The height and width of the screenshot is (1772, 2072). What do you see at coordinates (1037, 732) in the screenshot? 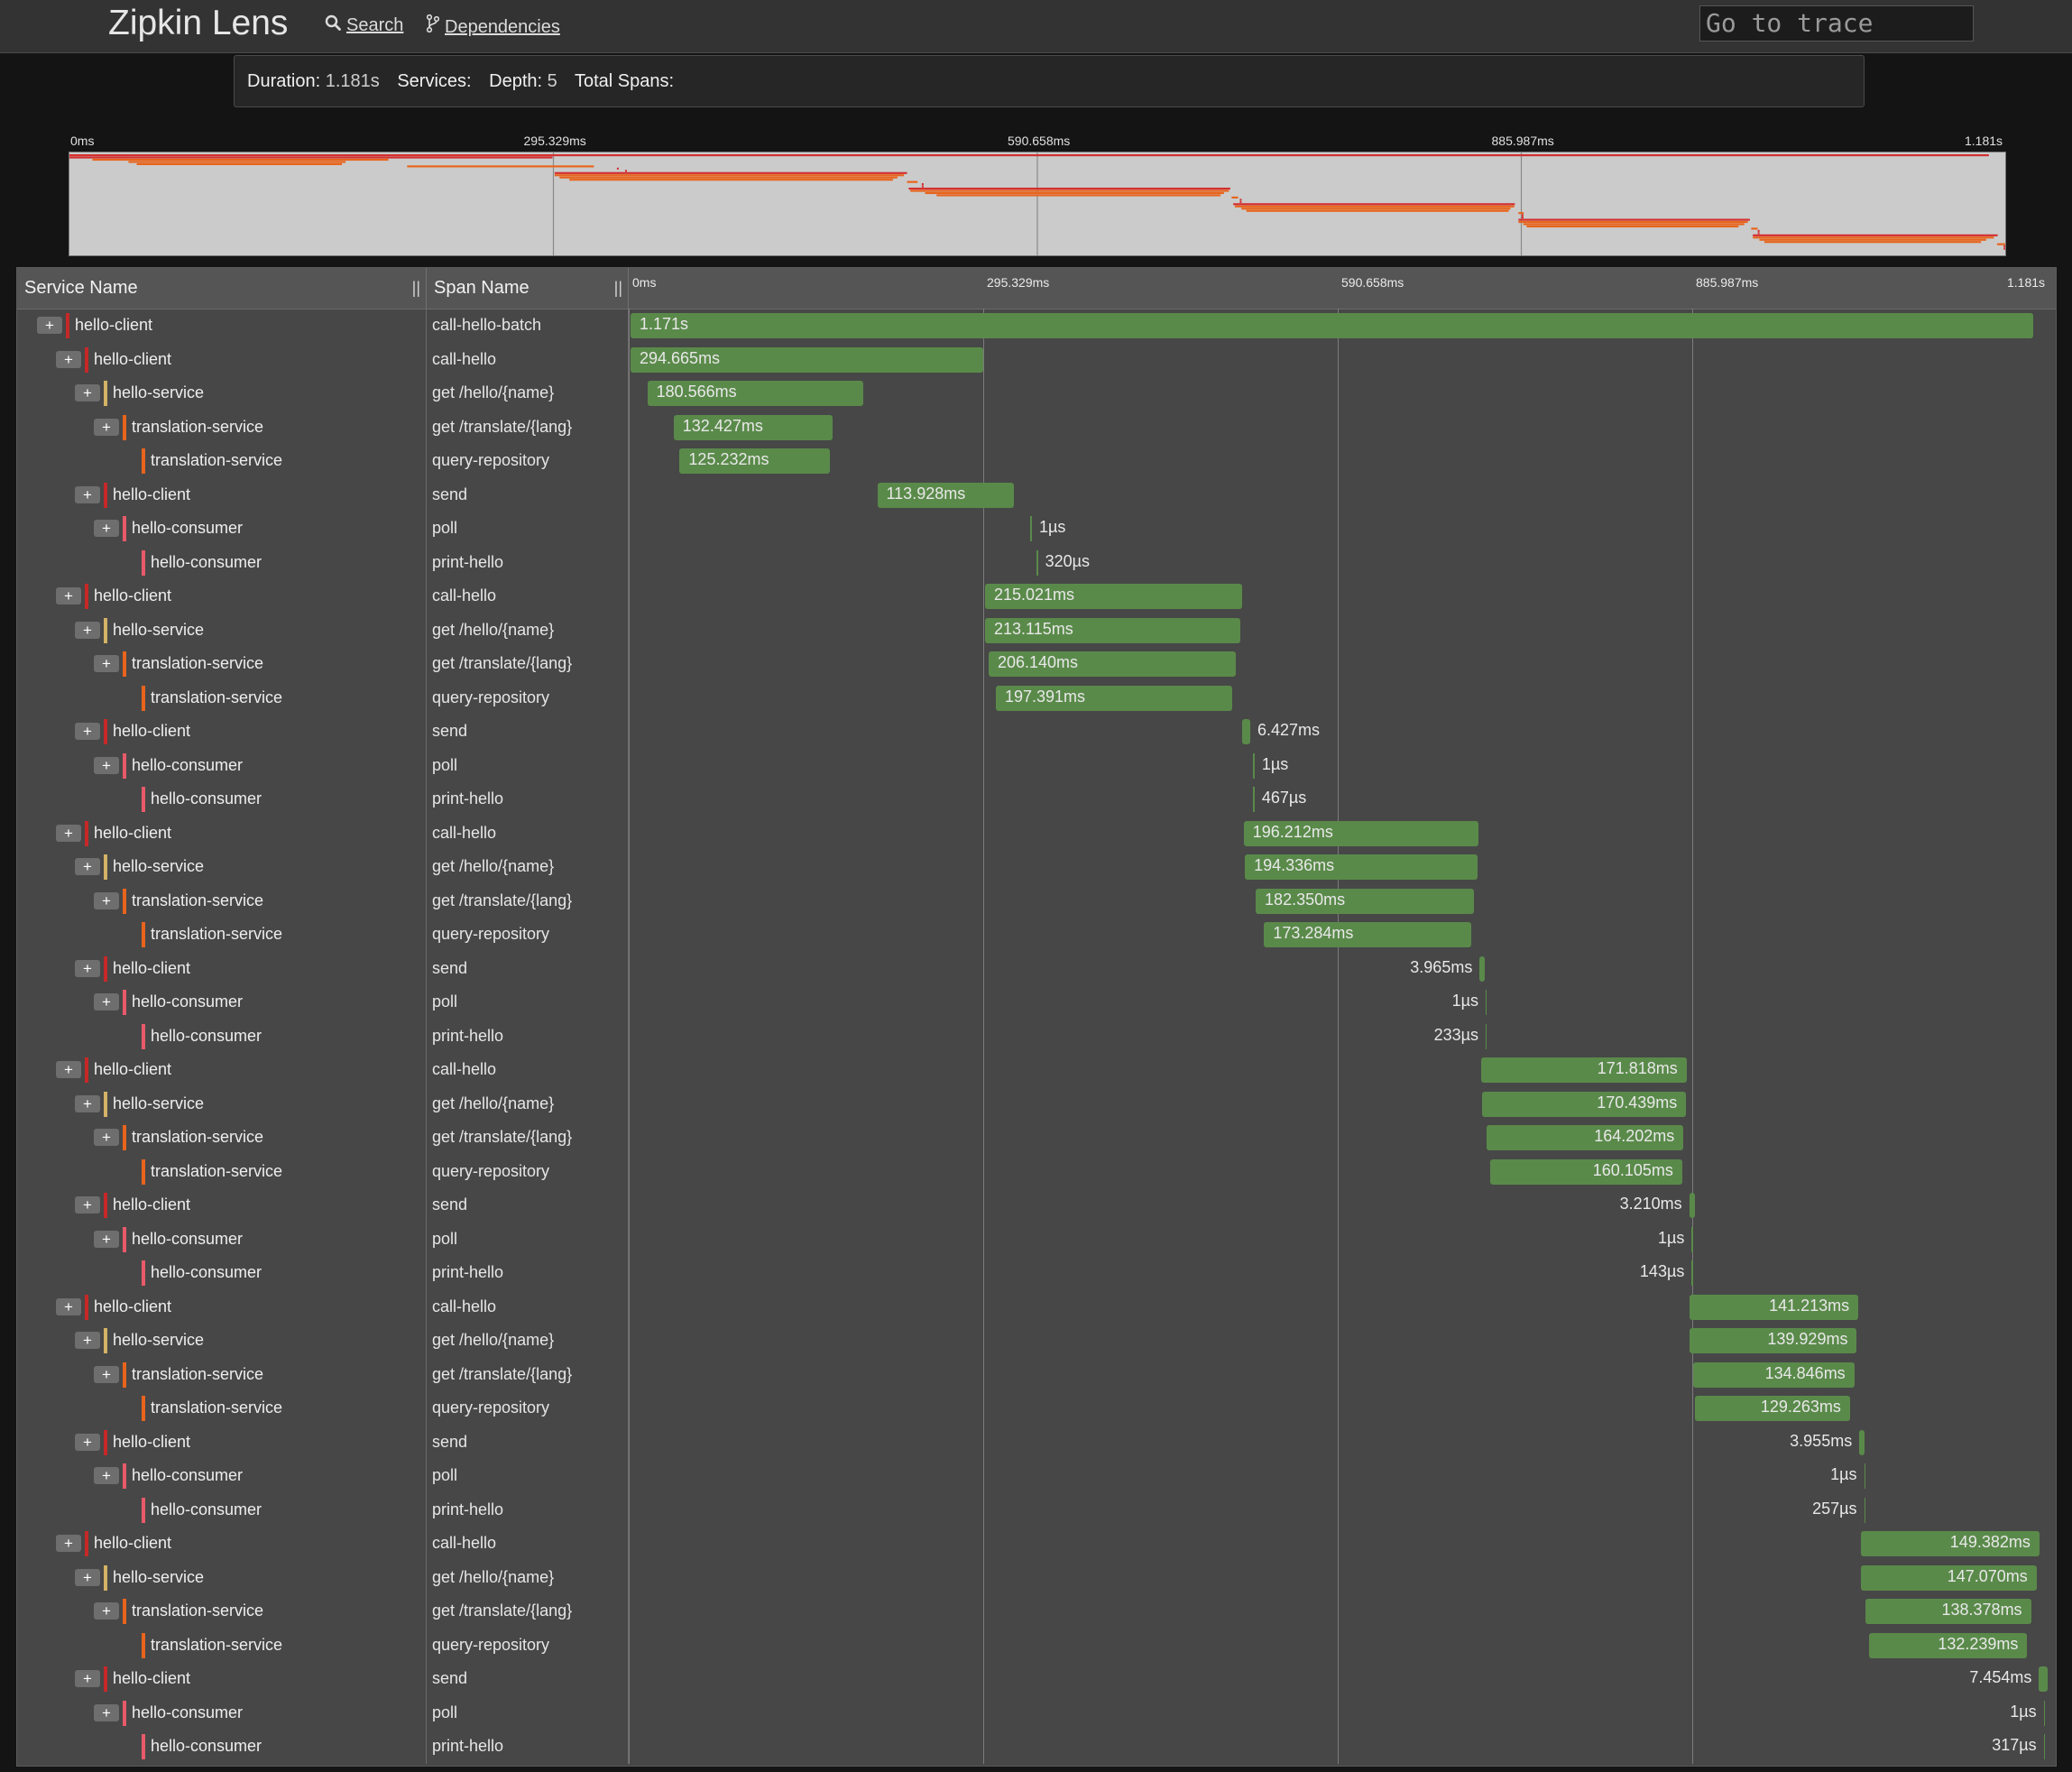
I see `span-row: + hello-client send 6.427ms` at bounding box center [1037, 732].